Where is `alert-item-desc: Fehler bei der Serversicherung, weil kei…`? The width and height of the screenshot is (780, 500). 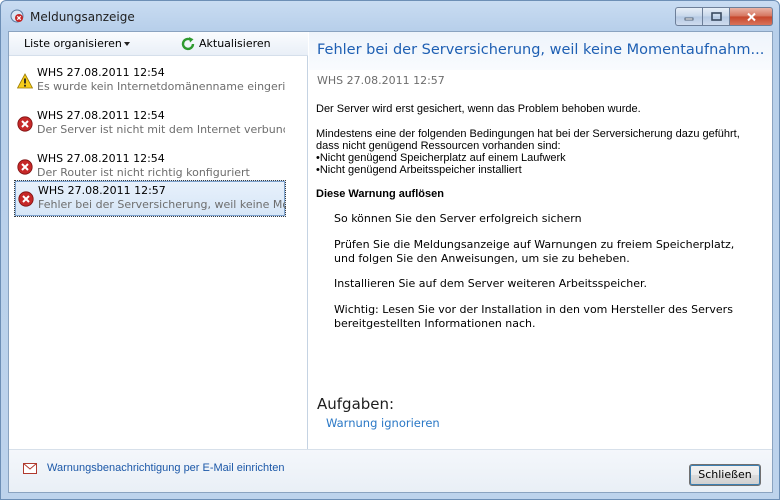 alert-item-desc: Fehler bei der Serversicherung, weil kei… is located at coordinates (162, 204).